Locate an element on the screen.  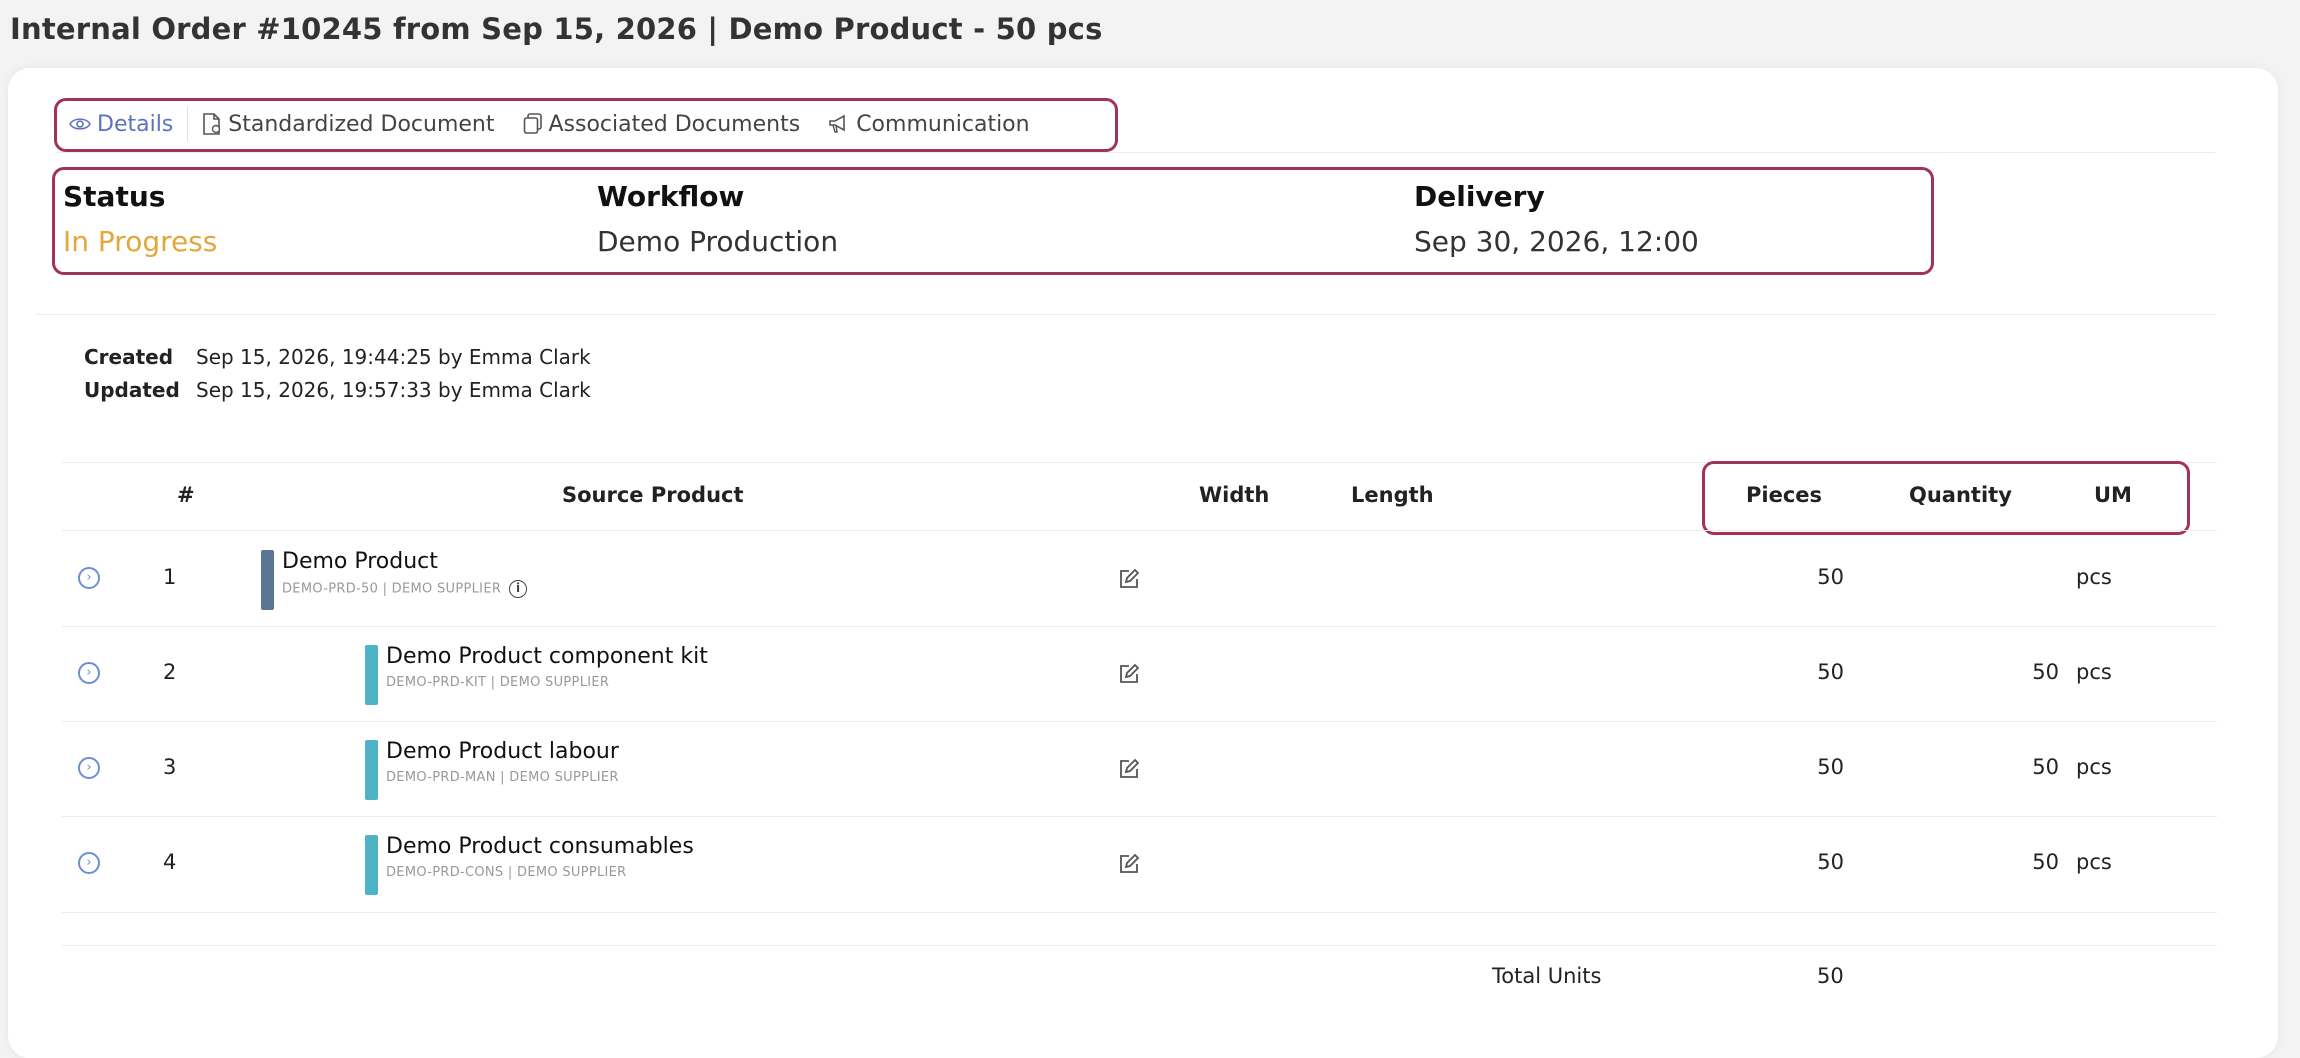
product-name-text: Demo Product labour is located at coordinates (502, 751).